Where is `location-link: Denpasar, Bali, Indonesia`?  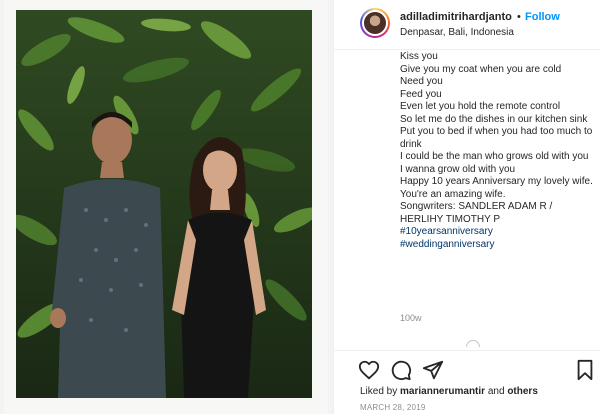
location-link: Denpasar, Bali, Indonesia is located at coordinates (457, 32).